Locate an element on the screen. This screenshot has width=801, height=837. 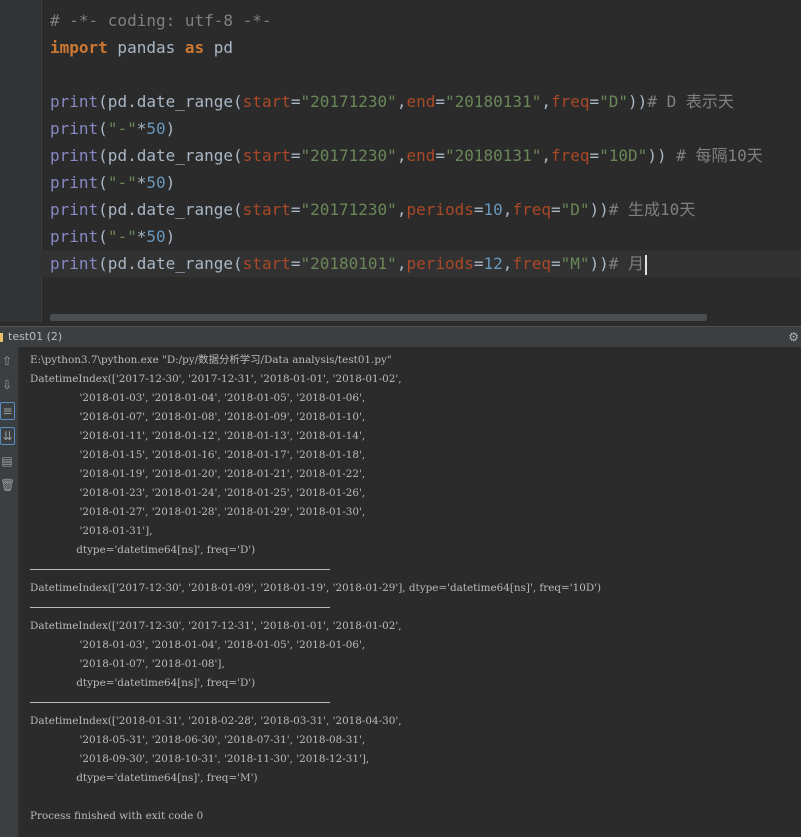
arrow-down-icon: ⇩ is located at coordinates (7, 385).